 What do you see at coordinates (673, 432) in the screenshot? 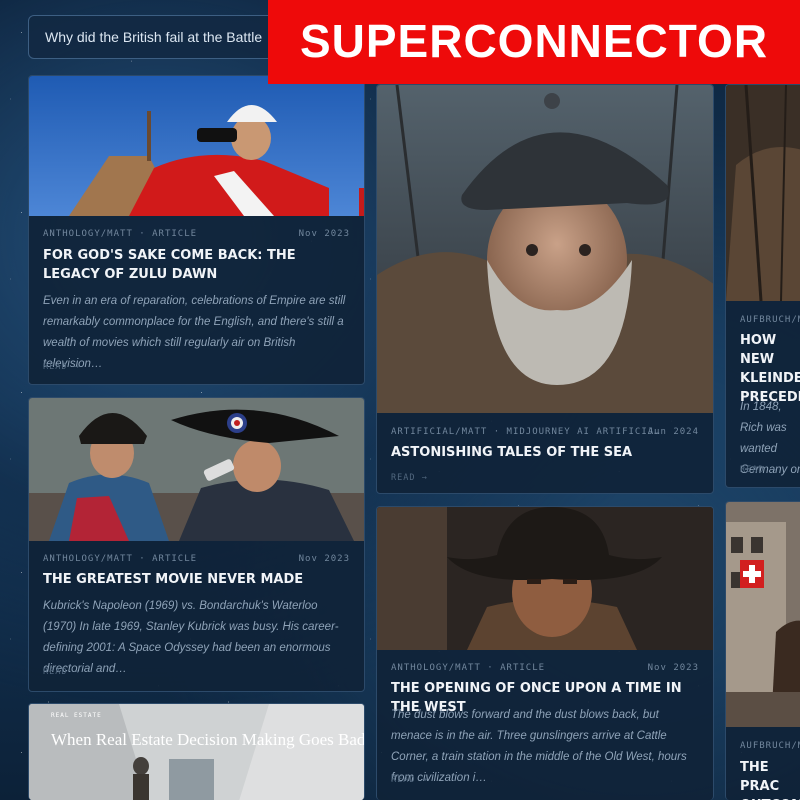
I see `article-date: Jun 2024` at bounding box center [673, 432].